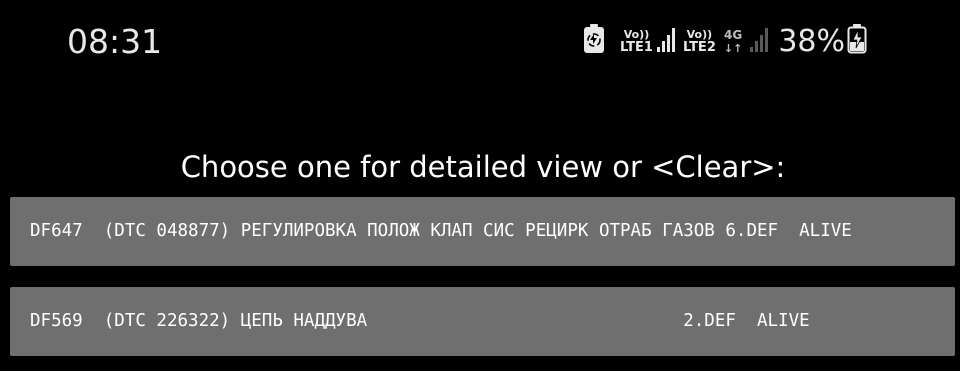 This screenshot has width=960, height=371. I want to click on status-icons: Vo)) LTE1 Vo)) LTE2 4G ↓↑ 38%, so click(725, 41).